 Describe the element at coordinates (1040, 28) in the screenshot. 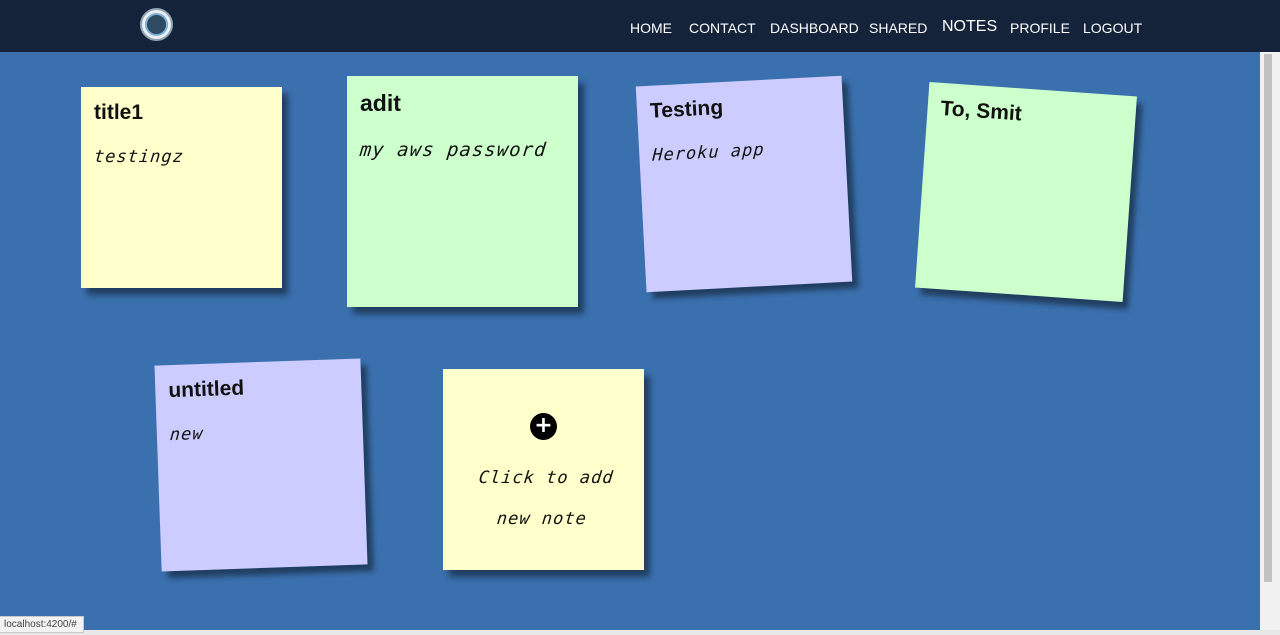

I see `nav-profile: PROFILE` at that location.